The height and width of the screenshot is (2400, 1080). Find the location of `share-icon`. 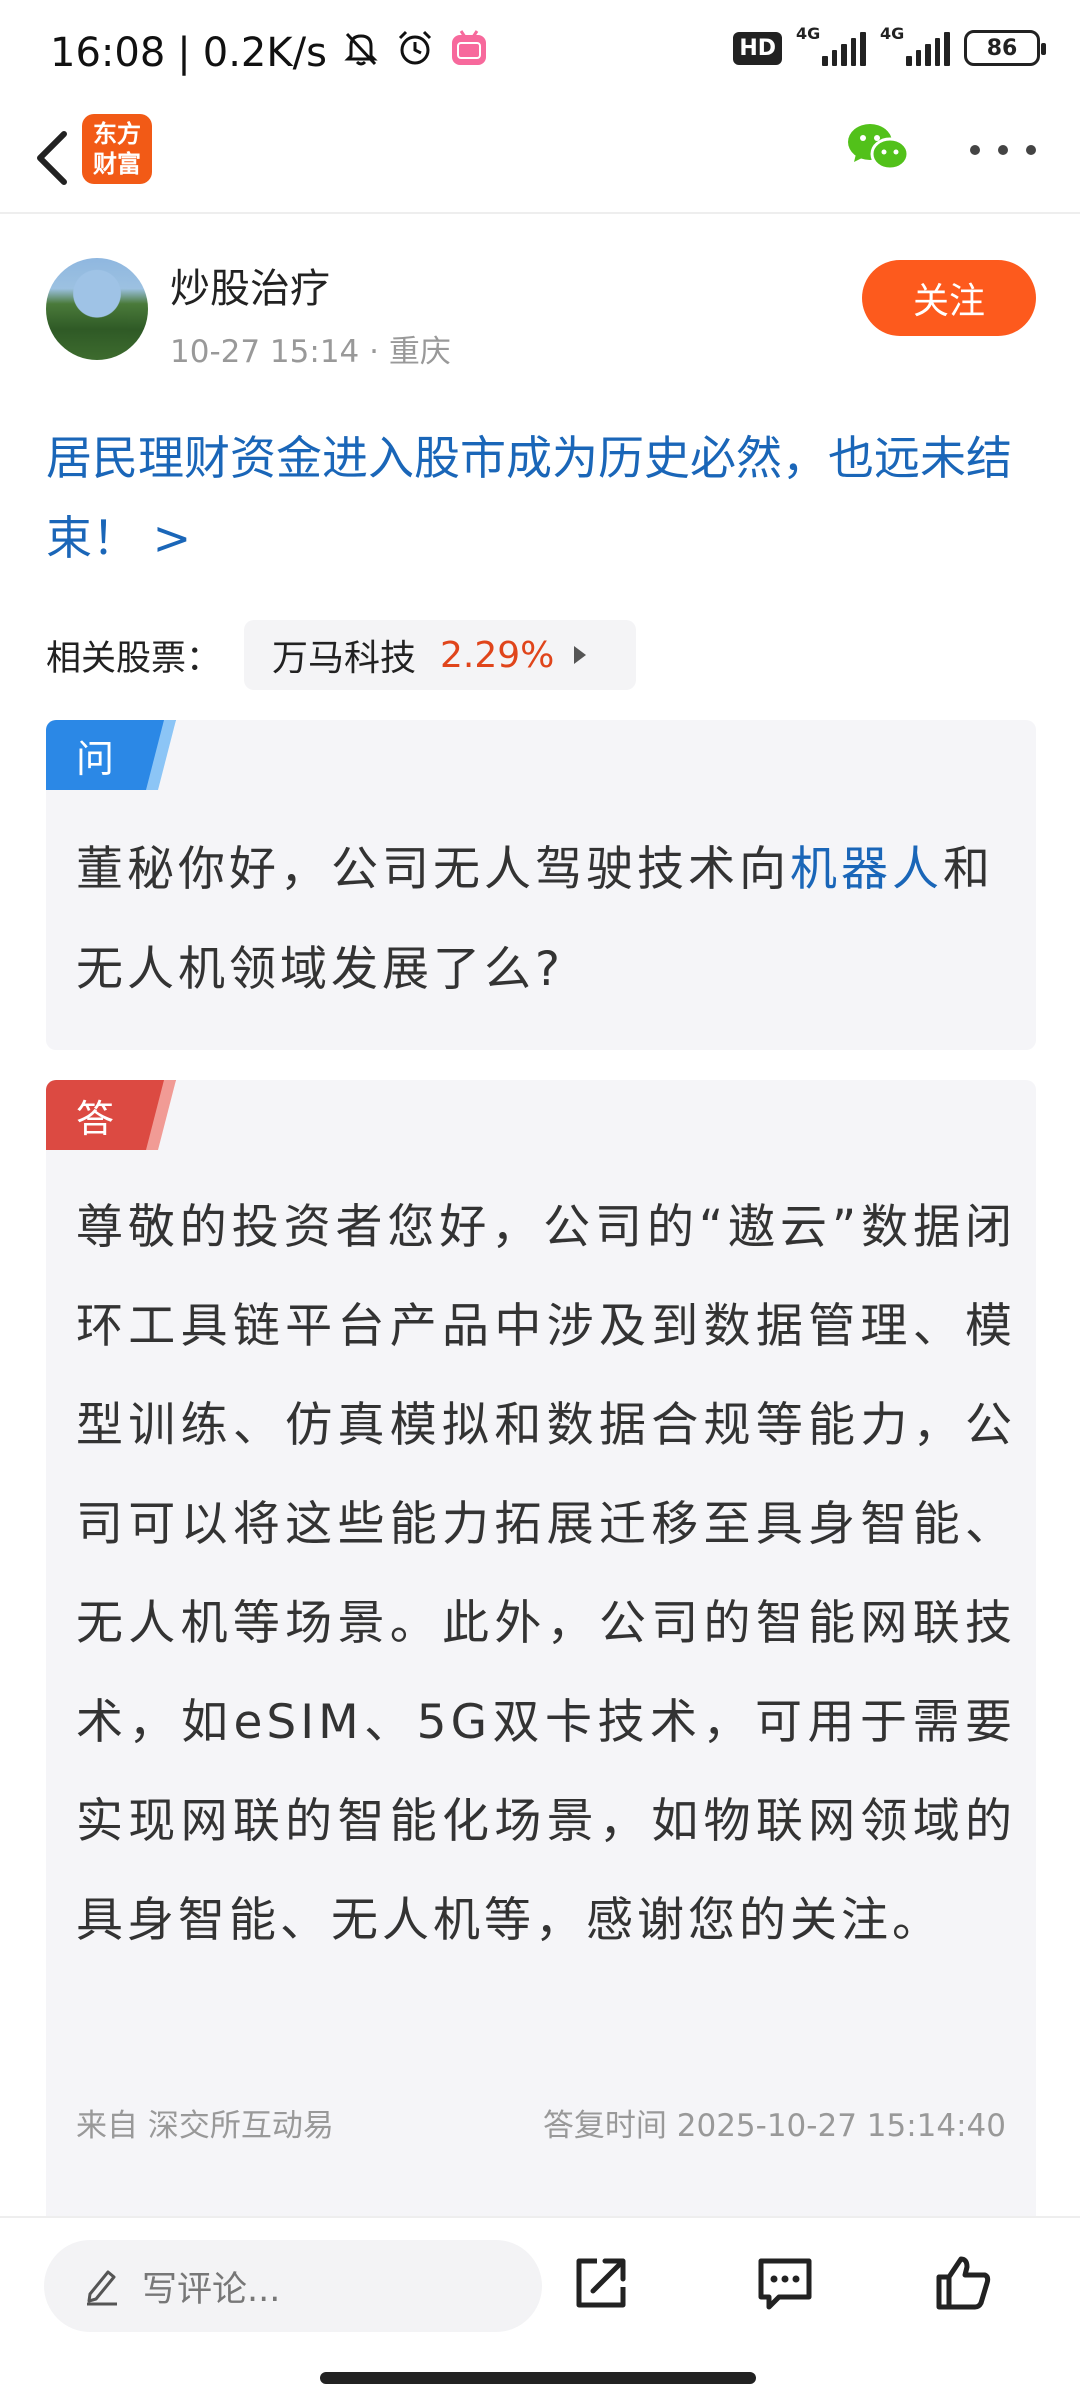

share-icon is located at coordinates (601, 2283).